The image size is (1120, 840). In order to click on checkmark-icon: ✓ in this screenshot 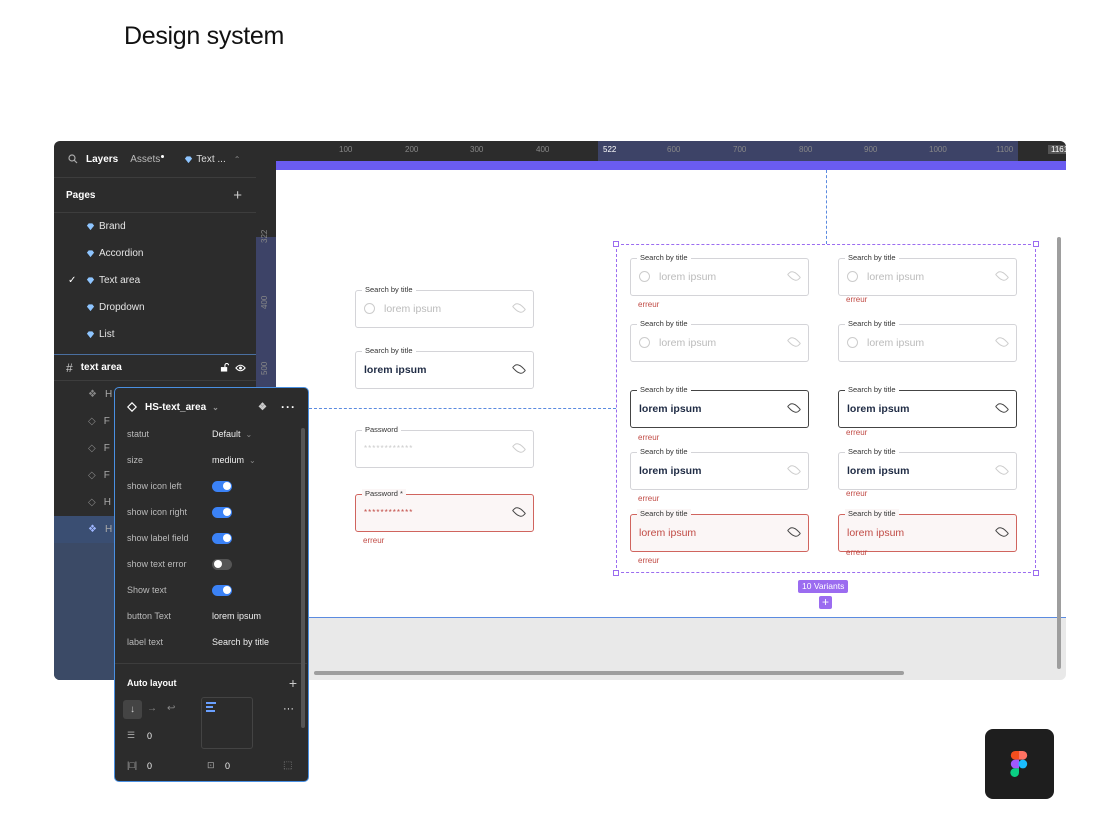, I will do `click(72, 280)`.